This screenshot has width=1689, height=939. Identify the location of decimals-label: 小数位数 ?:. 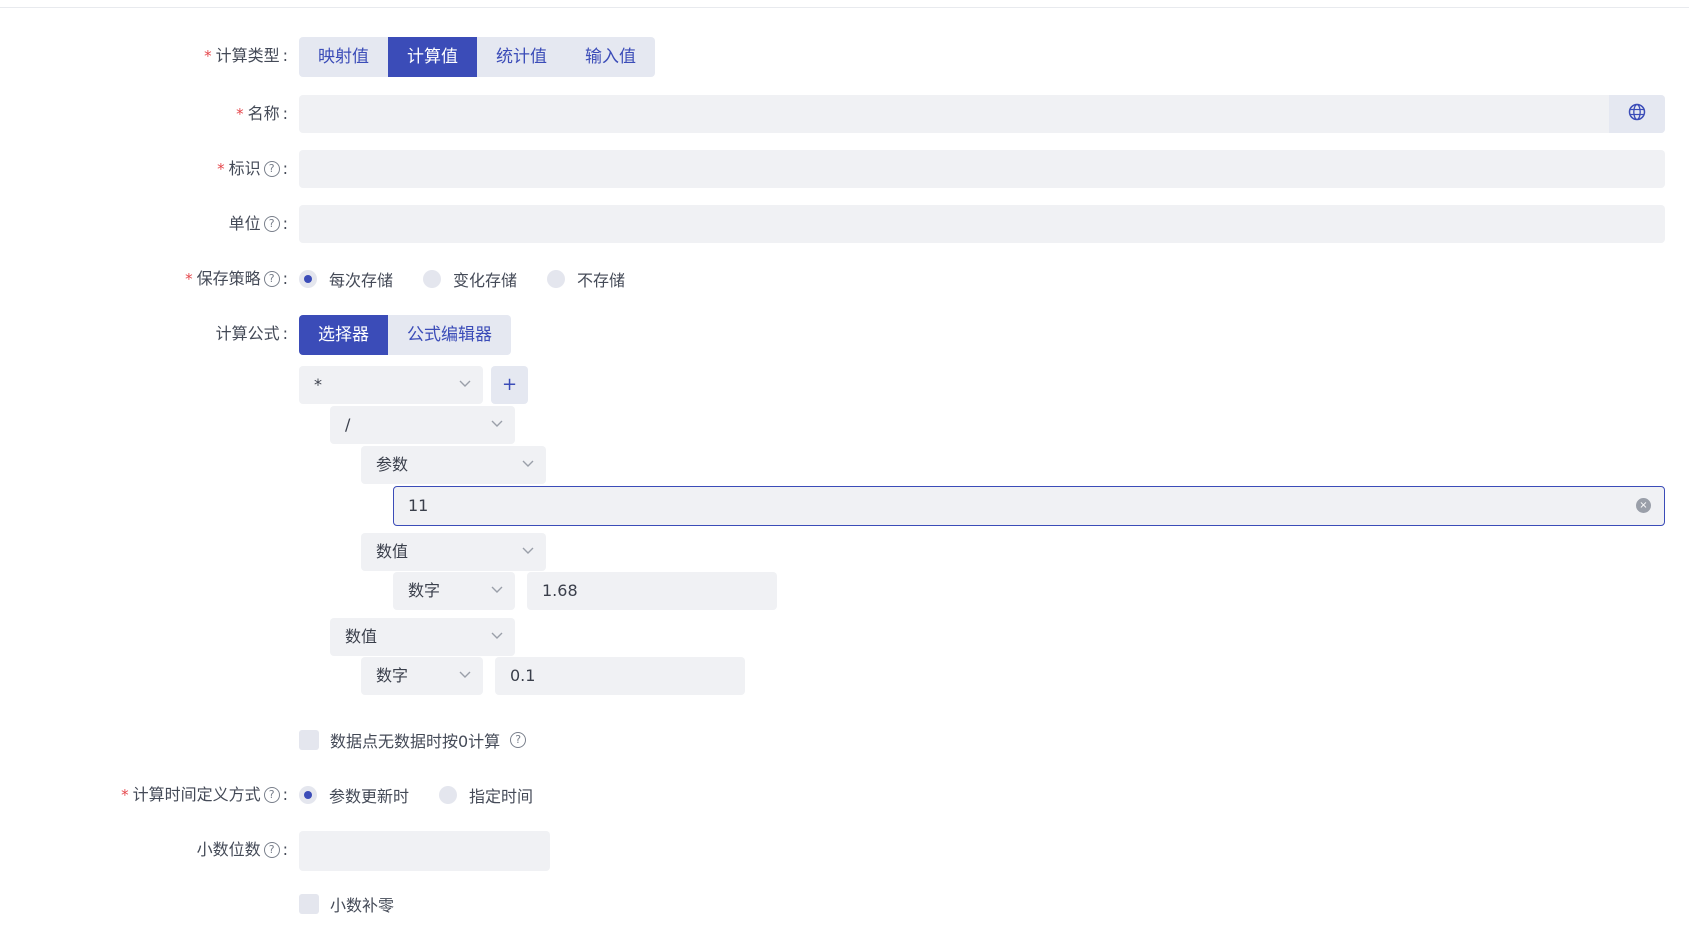
(242, 849).